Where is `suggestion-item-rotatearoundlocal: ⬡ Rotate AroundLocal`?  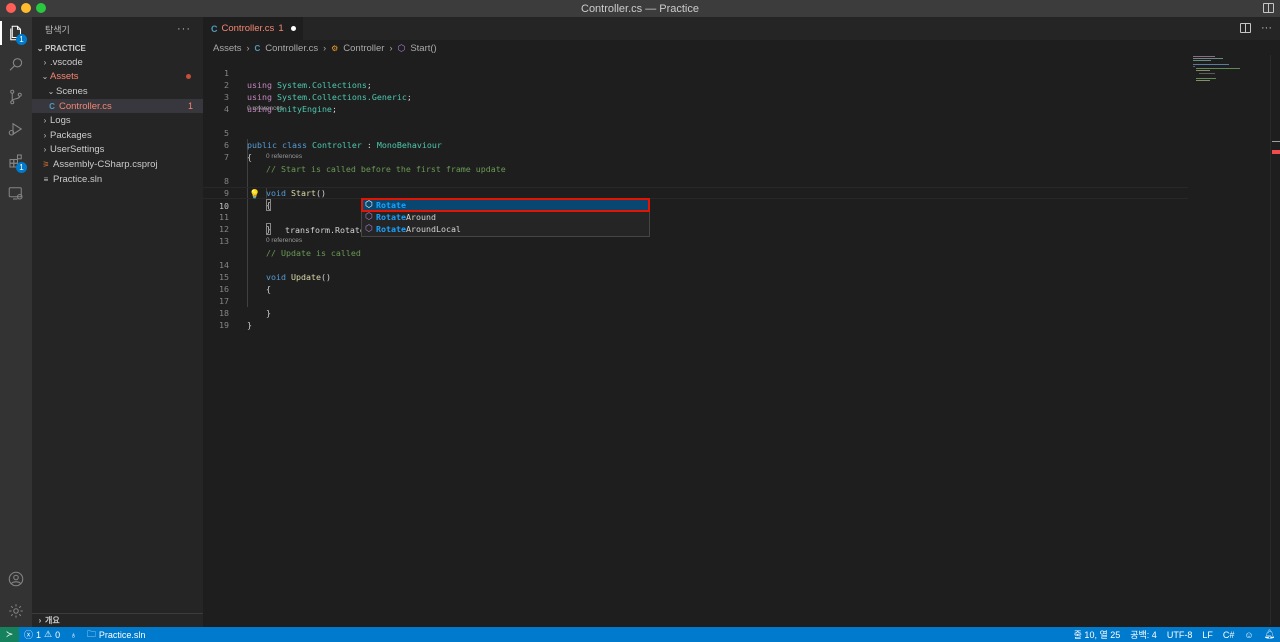 suggestion-item-rotatearoundlocal: ⬡ Rotate AroundLocal is located at coordinates (505, 229).